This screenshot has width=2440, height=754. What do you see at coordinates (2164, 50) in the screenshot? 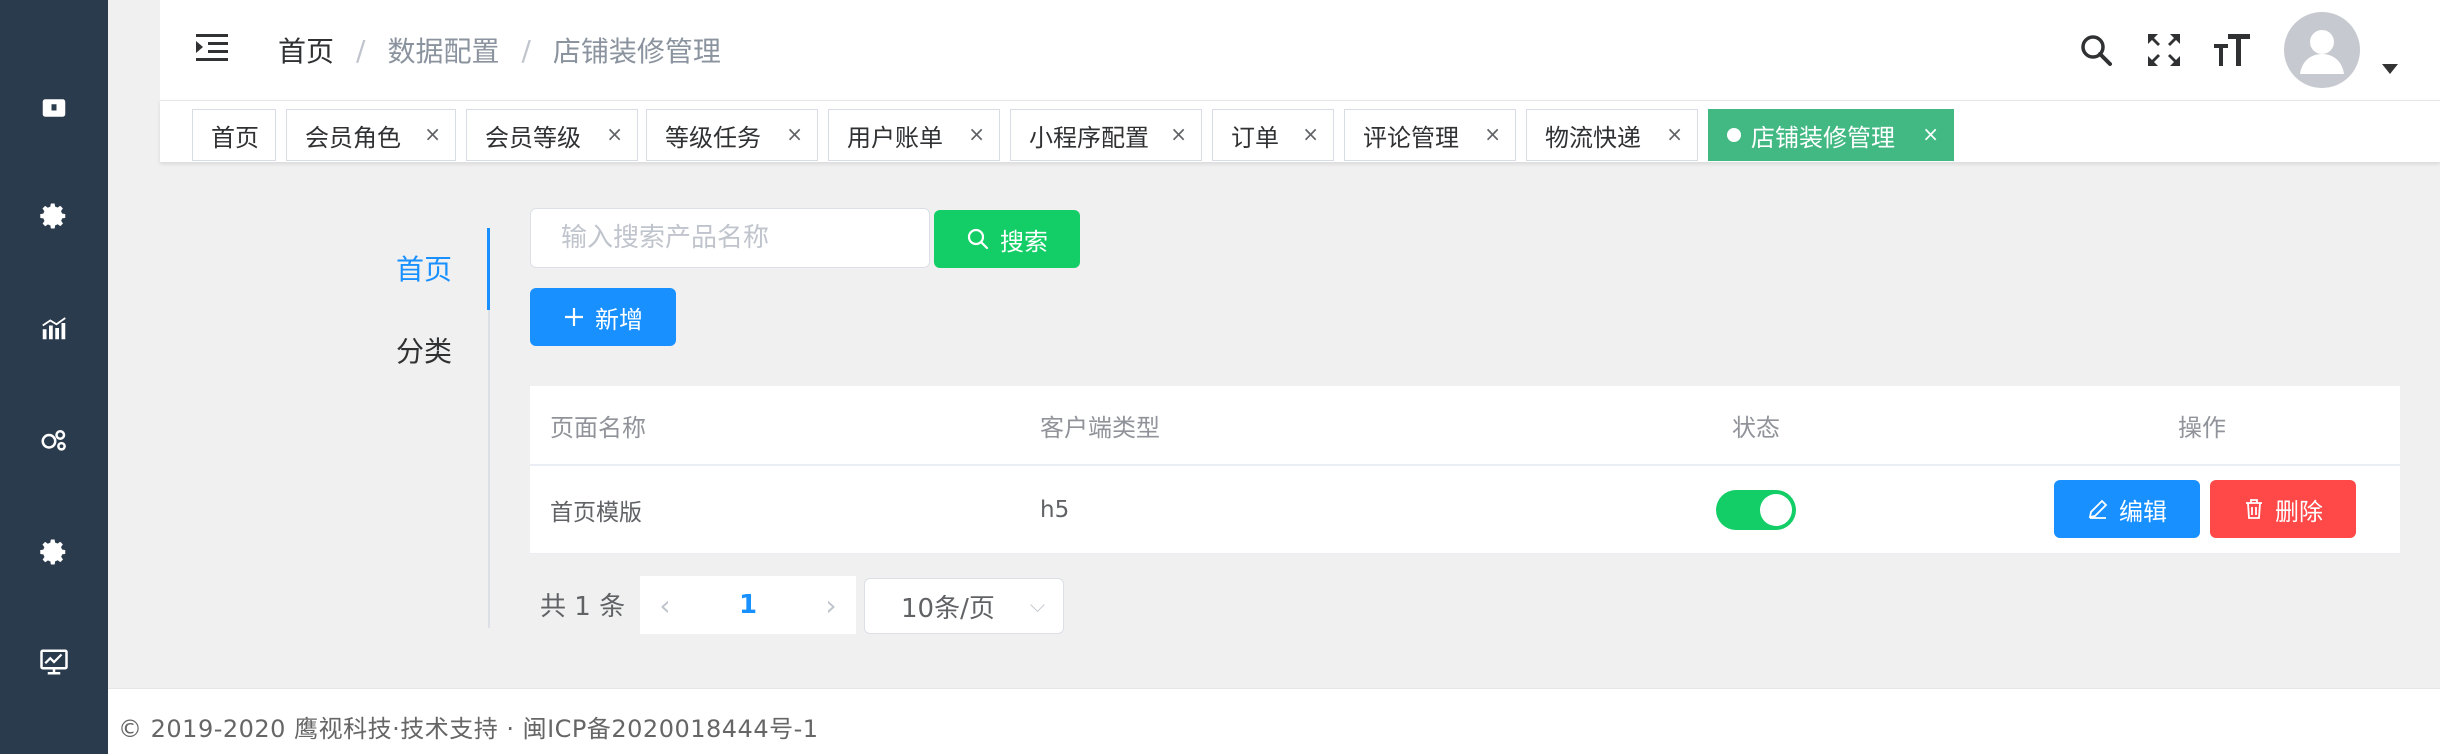
I see `fullscreen-icon` at bounding box center [2164, 50].